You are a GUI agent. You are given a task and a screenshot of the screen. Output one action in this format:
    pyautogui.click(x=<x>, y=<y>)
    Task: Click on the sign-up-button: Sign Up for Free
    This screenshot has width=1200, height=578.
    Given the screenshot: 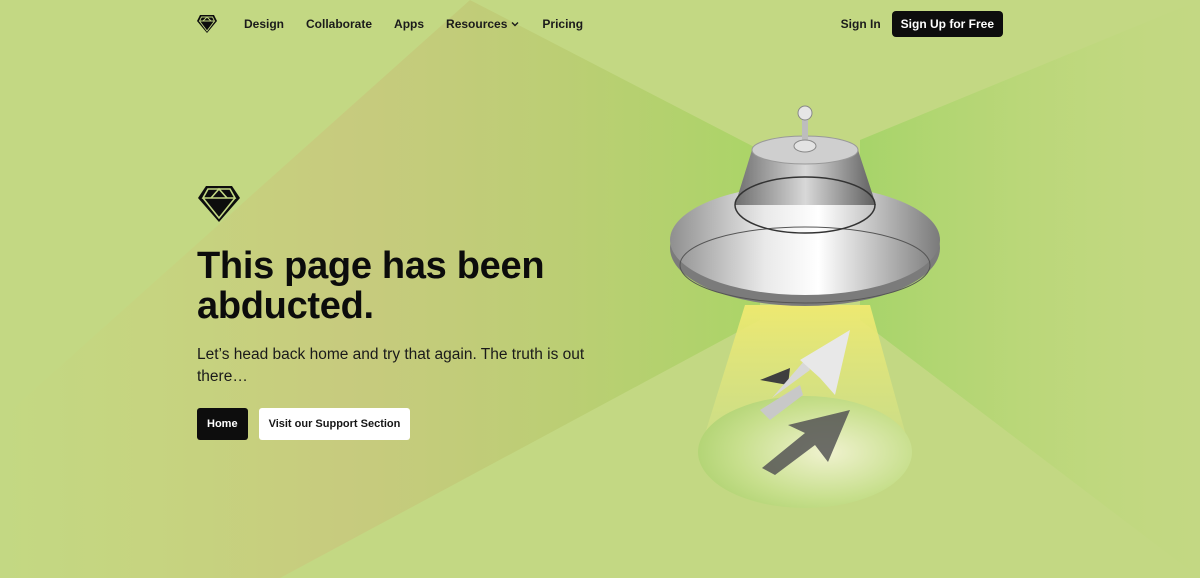 What is the action you would take?
    pyautogui.click(x=947, y=24)
    